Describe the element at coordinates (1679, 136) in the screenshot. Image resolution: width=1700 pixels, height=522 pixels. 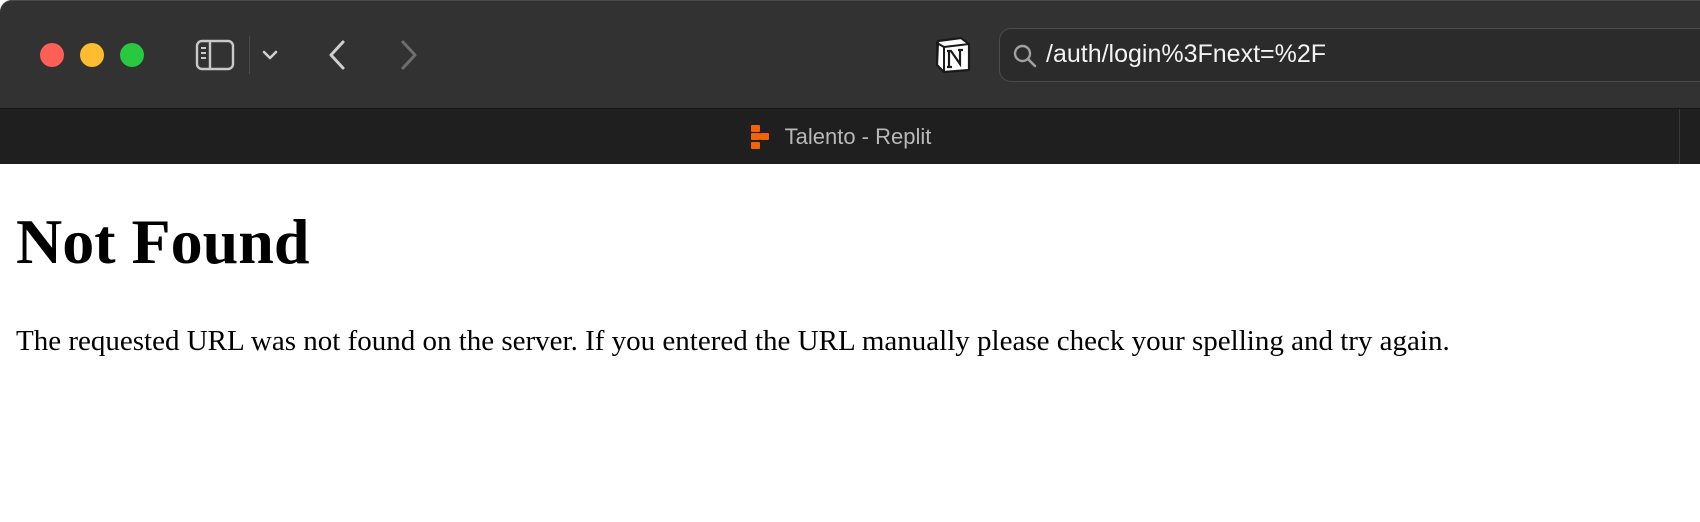
I see `tab-divider` at that location.